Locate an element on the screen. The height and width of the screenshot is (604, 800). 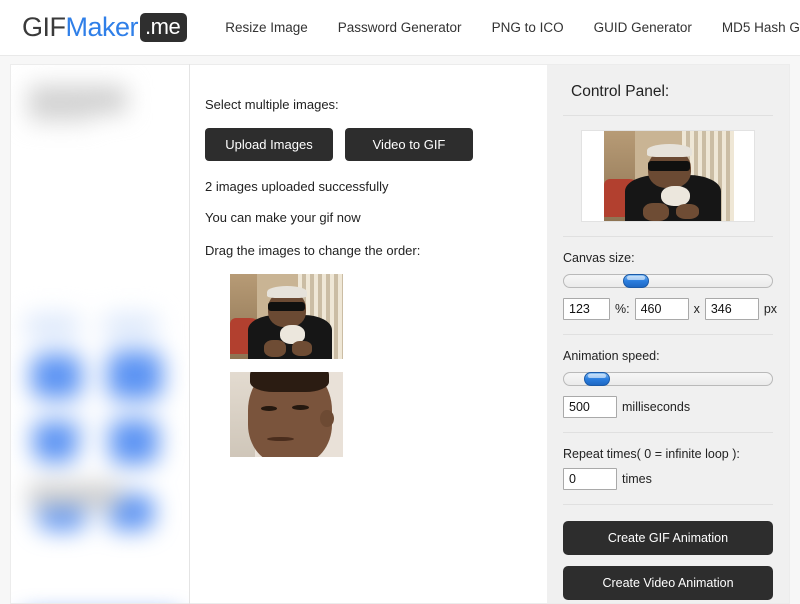
repeat-times-input is located at coordinates (590, 479).